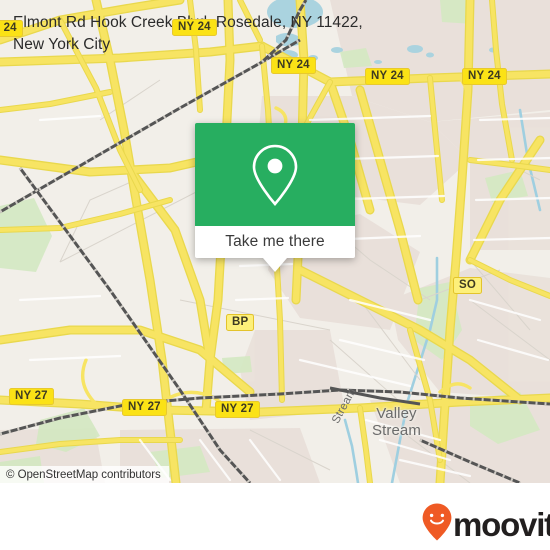  What do you see at coordinates (275, 265) in the screenshot?
I see `callout-tail` at bounding box center [275, 265].